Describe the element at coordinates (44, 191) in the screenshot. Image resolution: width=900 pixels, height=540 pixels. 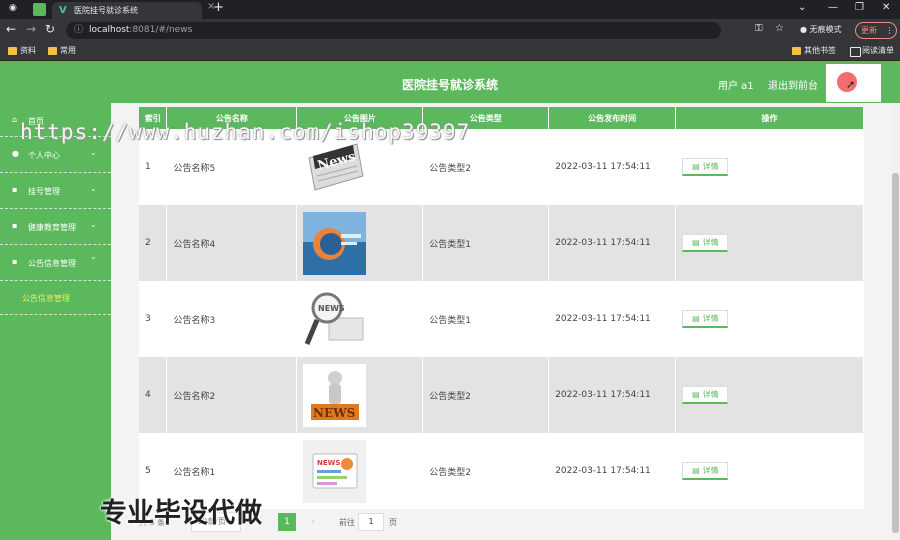
I see `sidebar-item-label: 挂号管理` at that location.